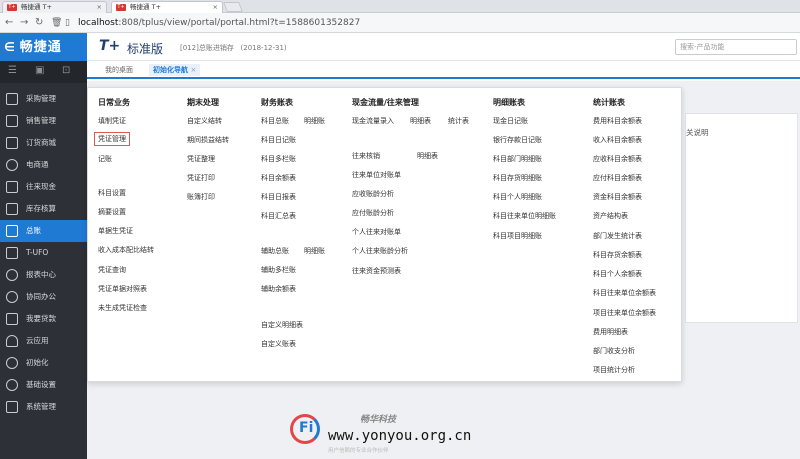  What do you see at coordinates (66, 70) in the screenshot?
I see `settings-icon: ⊡` at bounding box center [66, 70].